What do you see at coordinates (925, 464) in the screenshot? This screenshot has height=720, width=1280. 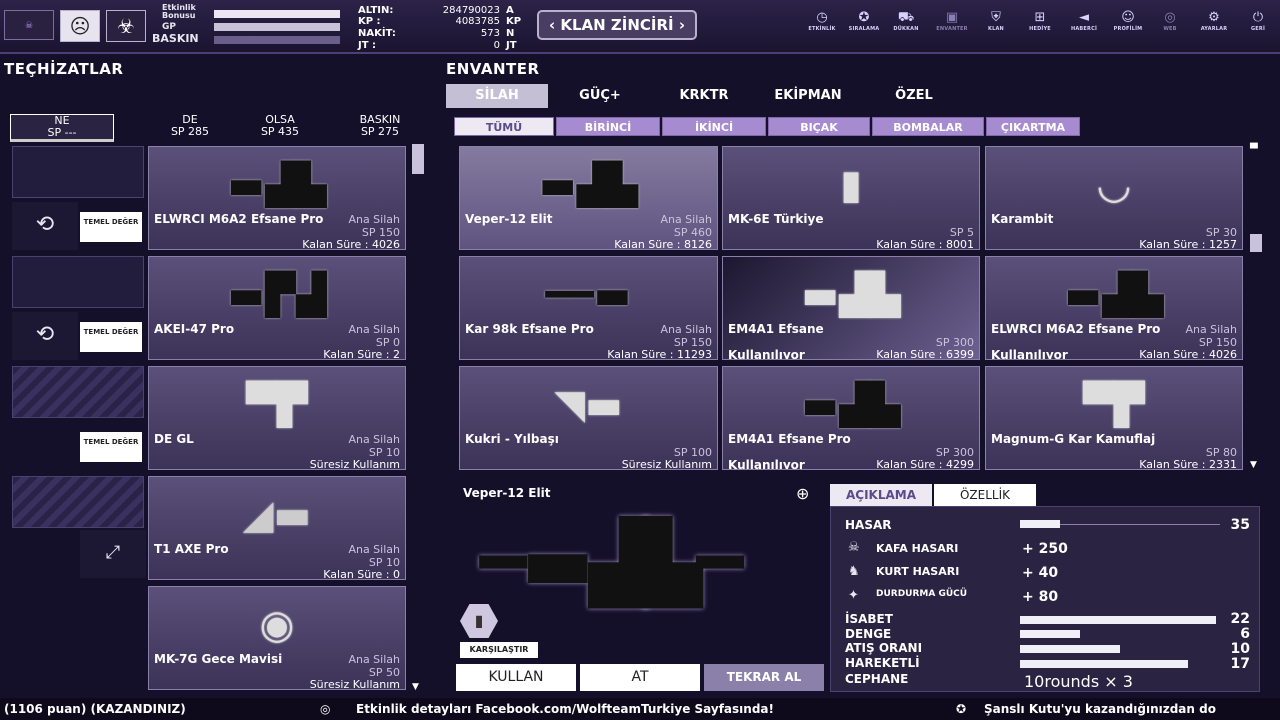 I see `item-remaining: Kalan Süre : 4299` at bounding box center [925, 464].